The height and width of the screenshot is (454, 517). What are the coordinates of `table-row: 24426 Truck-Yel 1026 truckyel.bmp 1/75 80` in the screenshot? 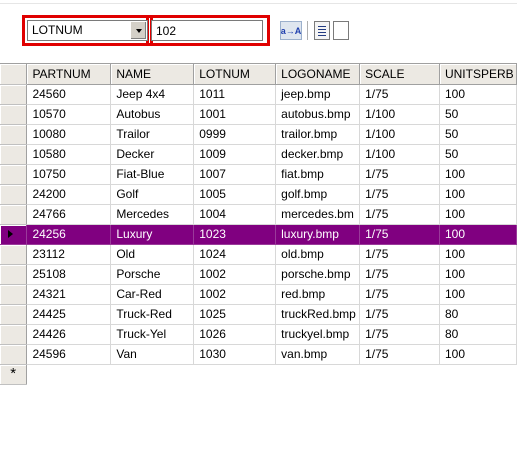 It's located at (258, 334).